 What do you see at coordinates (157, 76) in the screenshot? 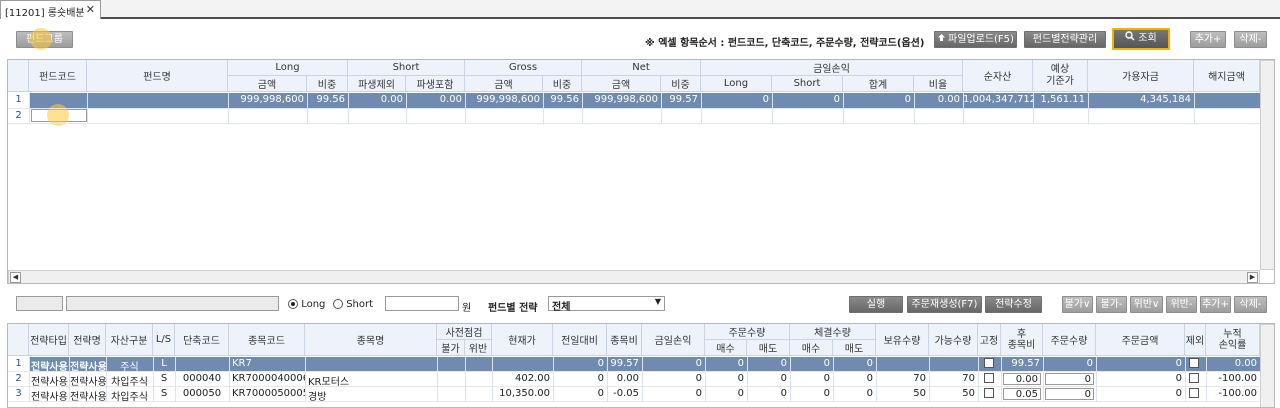
I see `col-fund-name: 펀드명` at bounding box center [157, 76].